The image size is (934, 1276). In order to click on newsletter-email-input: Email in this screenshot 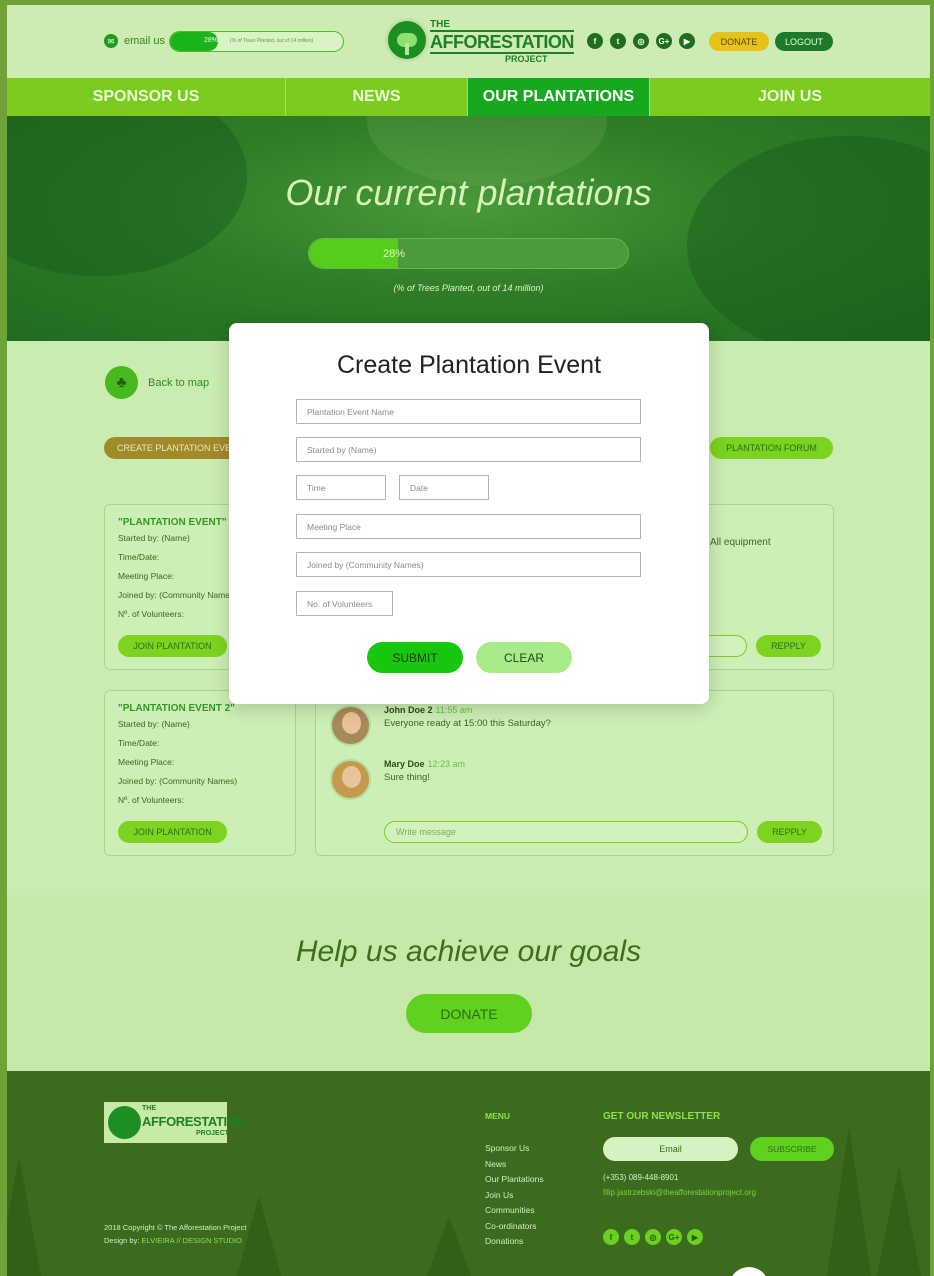, I will do `click(670, 1149)`.